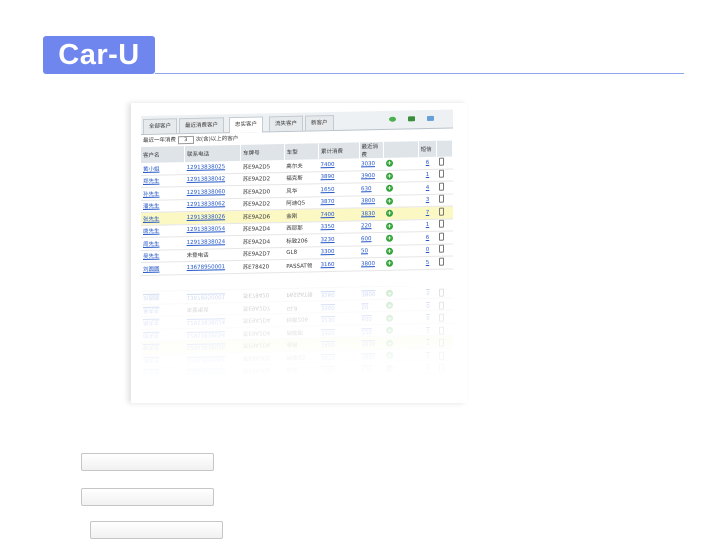 The image size is (727, 545). What do you see at coordinates (151, 244) in the screenshot?
I see `customer-name-link: 周先生` at bounding box center [151, 244].